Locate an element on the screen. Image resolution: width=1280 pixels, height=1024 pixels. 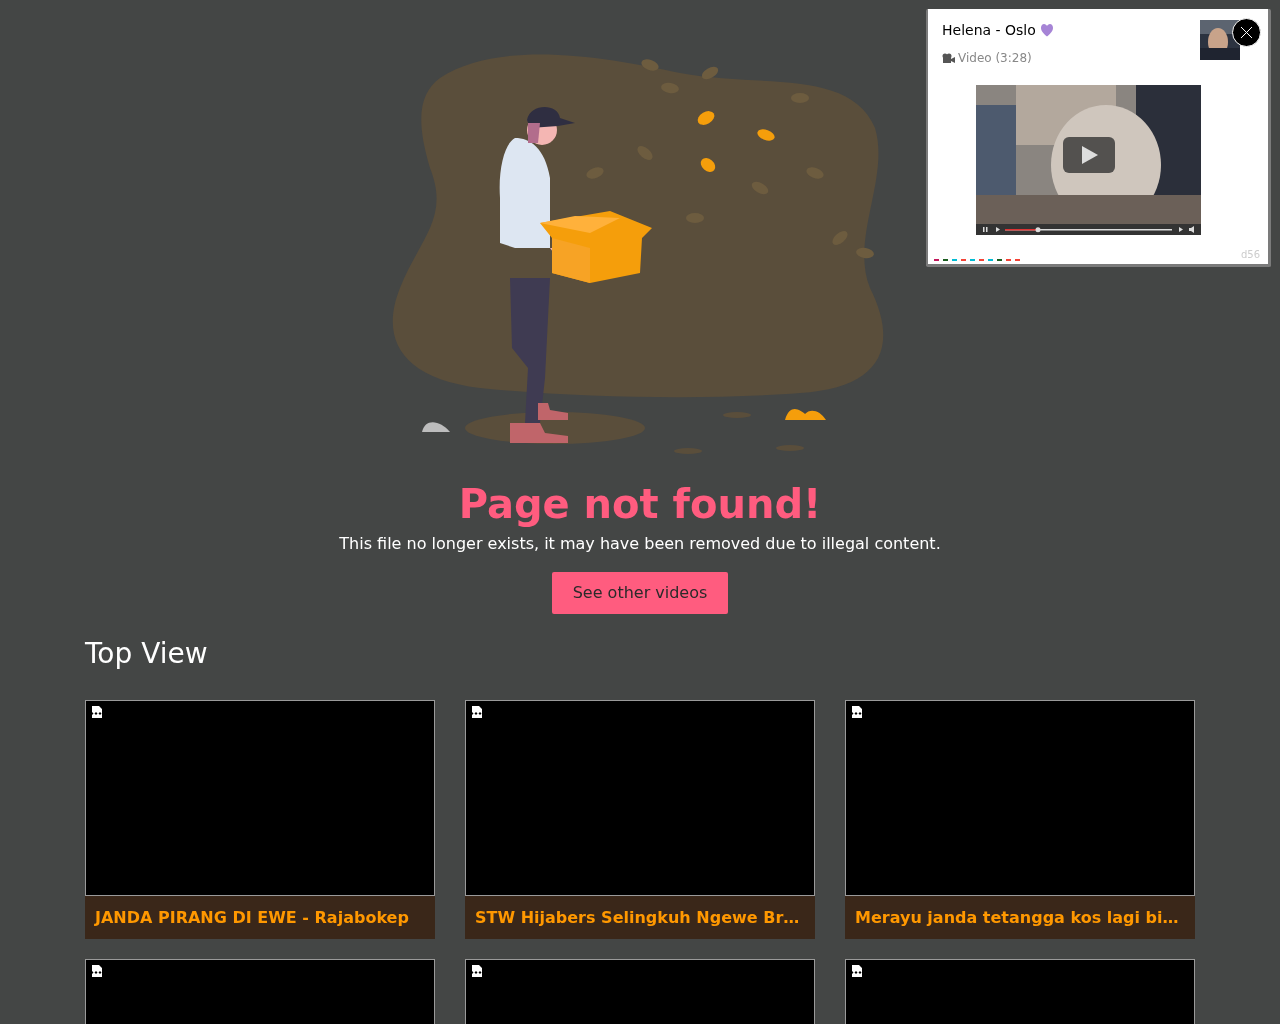
section-title: Top View is located at coordinates (147, 654).